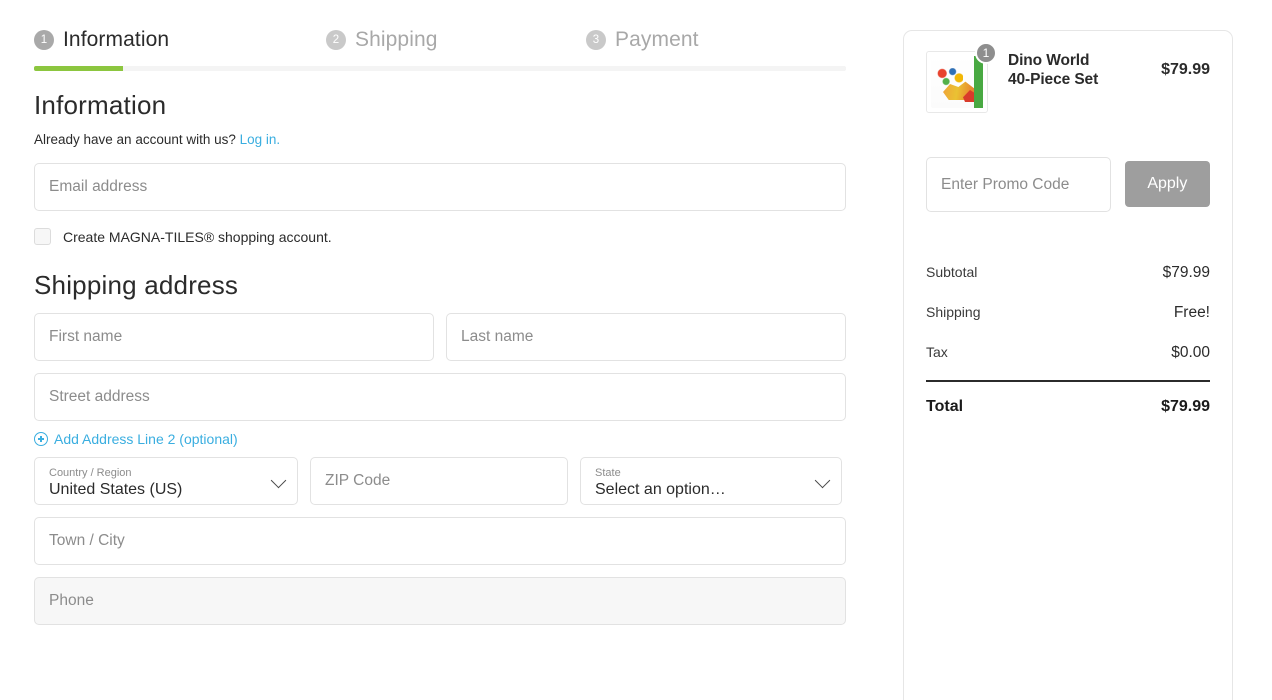  I want to click on promo-code-input: Enter Promo Code, so click(1018, 184).